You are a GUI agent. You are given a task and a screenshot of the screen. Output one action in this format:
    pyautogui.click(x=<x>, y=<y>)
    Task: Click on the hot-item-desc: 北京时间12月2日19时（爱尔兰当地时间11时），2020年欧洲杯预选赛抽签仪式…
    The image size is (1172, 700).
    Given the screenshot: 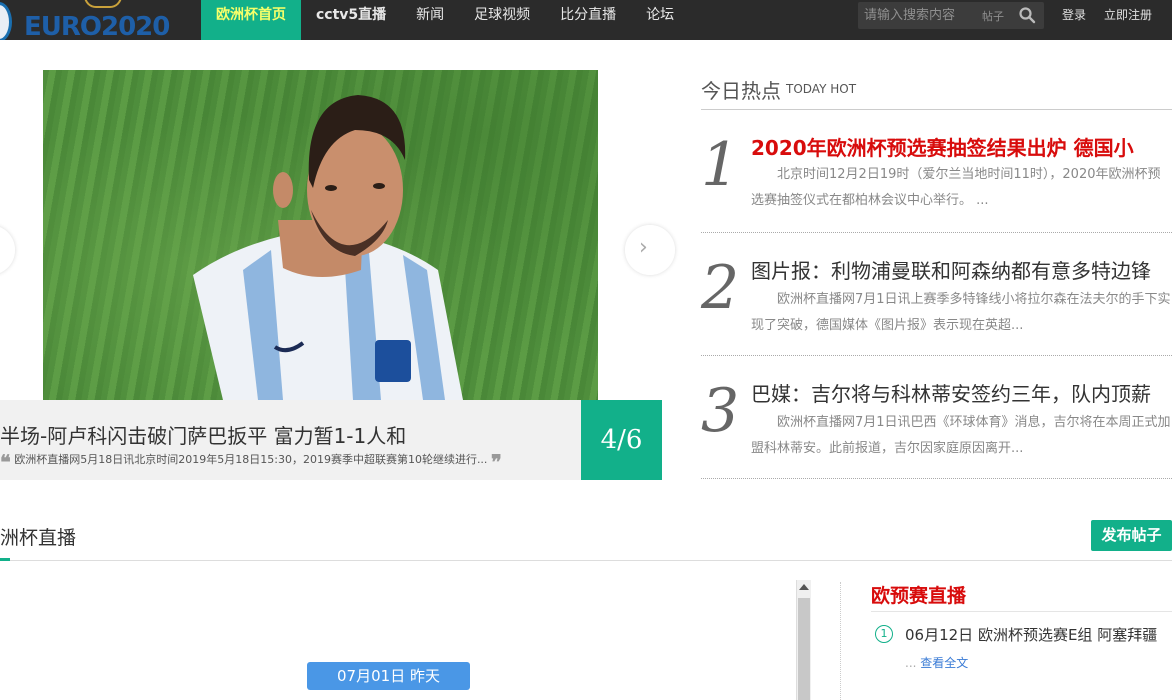 What is the action you would take?
    pyautogui.click(x=956, y=187)
    